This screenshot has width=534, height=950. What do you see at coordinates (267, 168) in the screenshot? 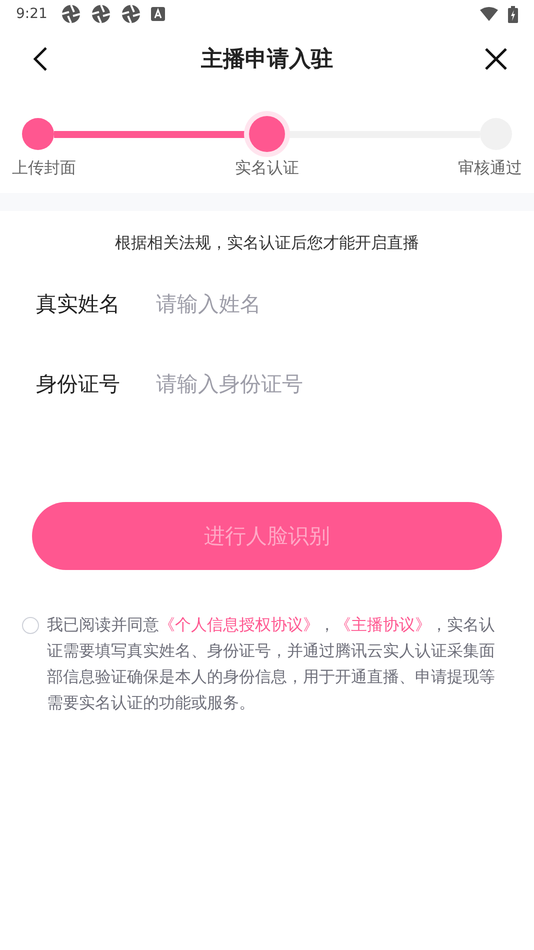
I see `step-label: 实名认证` at bounding box center [267, 168].